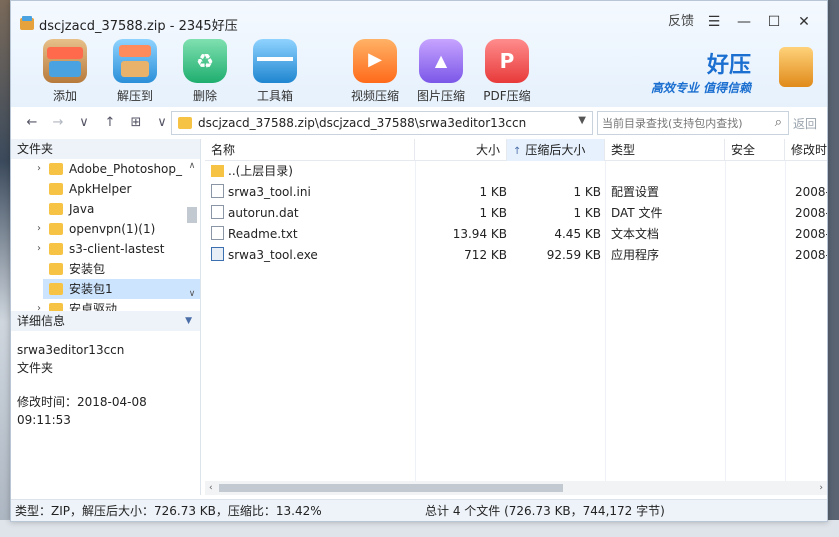  I want to click on details-header-label: 详细信息, so click(41, 321).